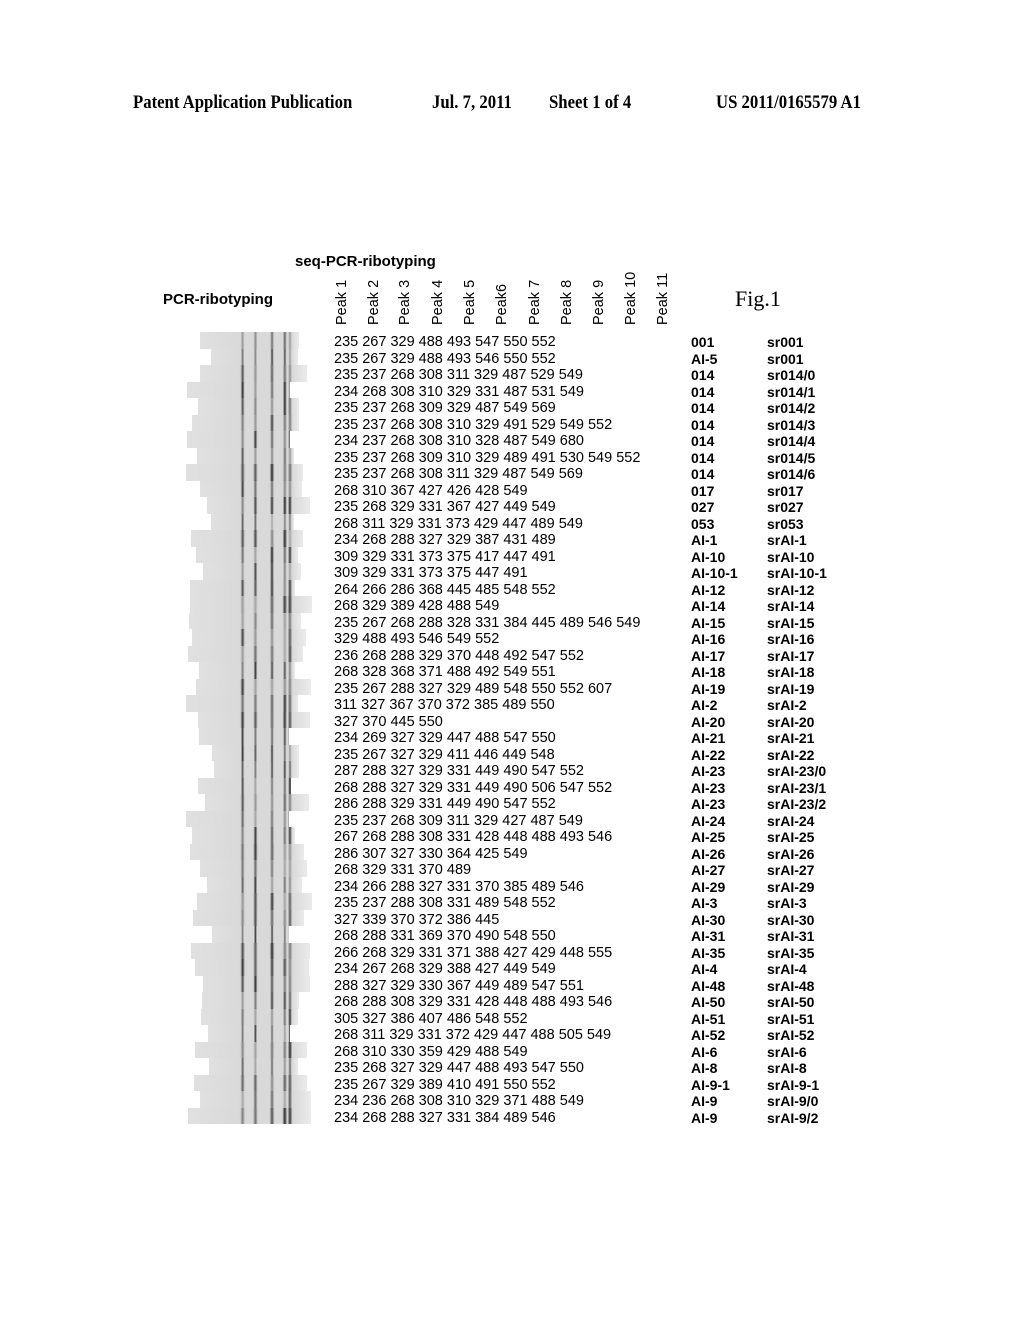 The image size is (1024, 1320). What do you see at coordinates (708, 985) in the screenshot?
I see `pcr-ribotype: AI-48` at bounding box center [708, 985].